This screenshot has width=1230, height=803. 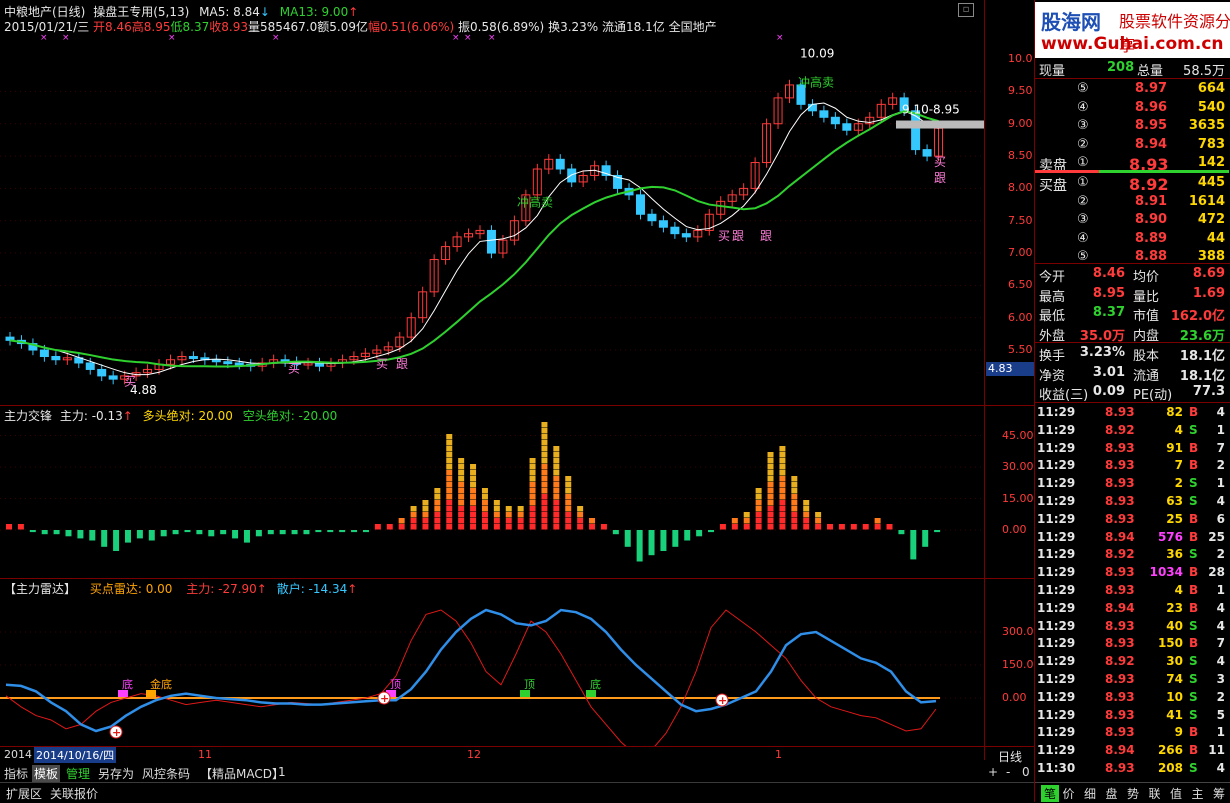 I want to click on tick-row: 11:29 8.93 7 B 2, so click(x=1132, y=466).